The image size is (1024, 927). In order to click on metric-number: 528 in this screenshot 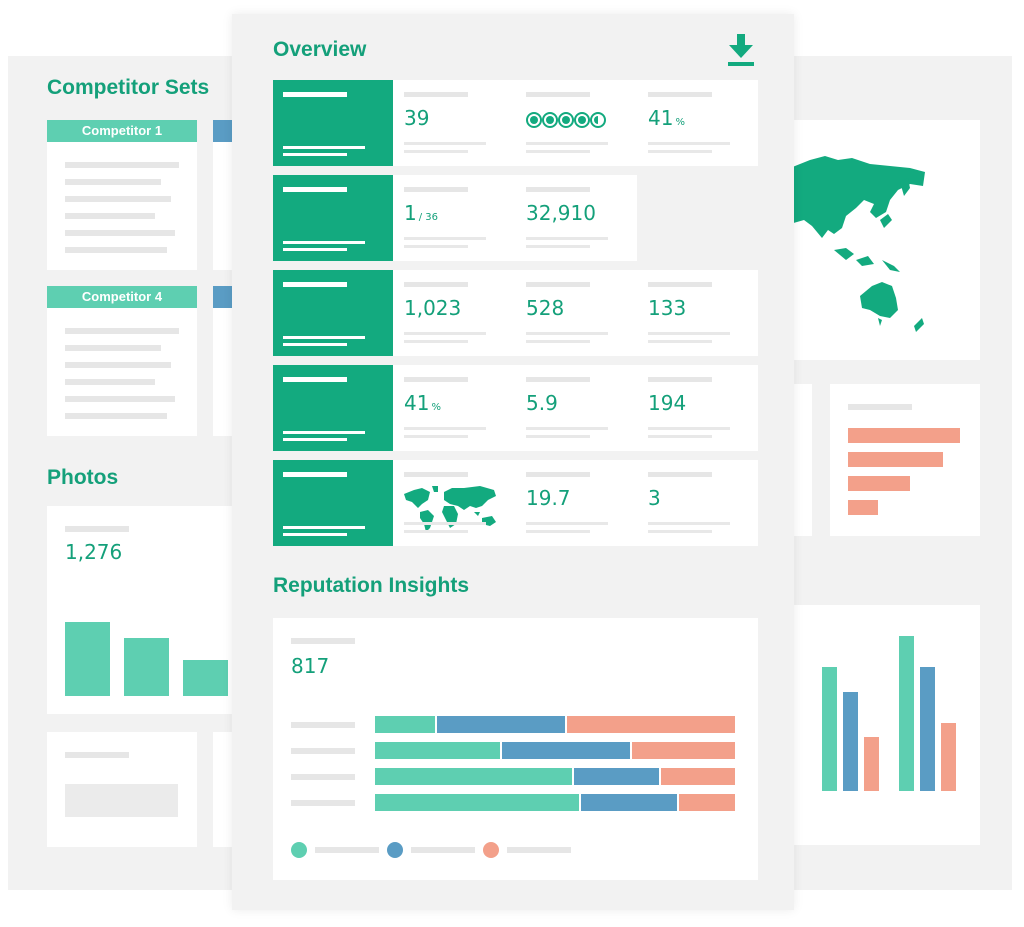, I will do `click(545, 308)`.